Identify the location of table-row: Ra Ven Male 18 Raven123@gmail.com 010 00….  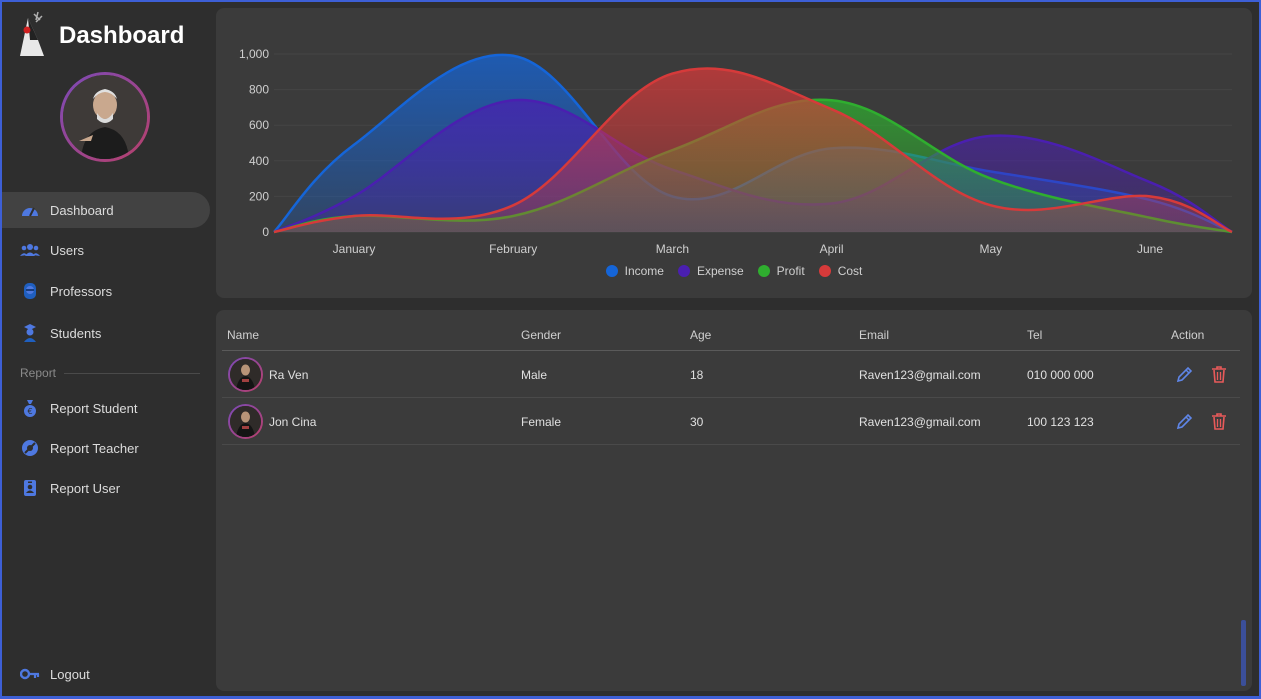
(731, 374).